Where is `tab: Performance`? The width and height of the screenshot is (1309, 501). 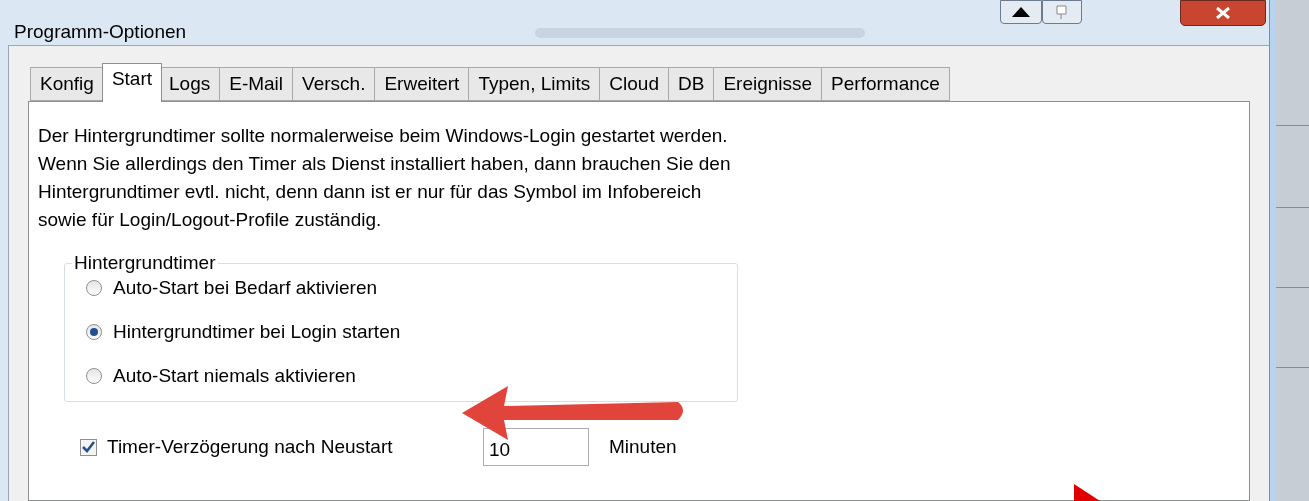
tab: Performance is located at coordinates (886, 84).